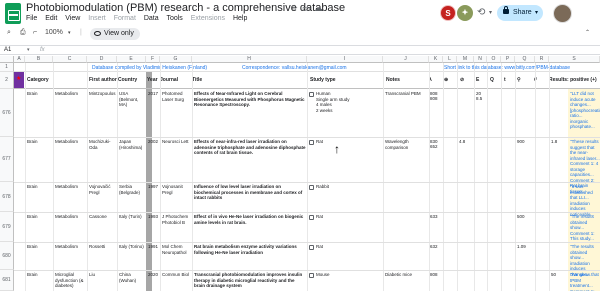  Describe the element at coordinates (436, 147) in the screenshot. I see `cell-wavelength-2: 652` at that location.